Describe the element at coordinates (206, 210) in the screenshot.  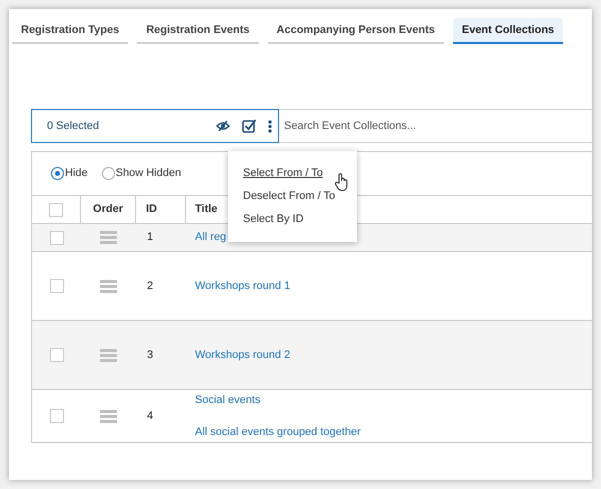
I see `column-header: Title` at that location.